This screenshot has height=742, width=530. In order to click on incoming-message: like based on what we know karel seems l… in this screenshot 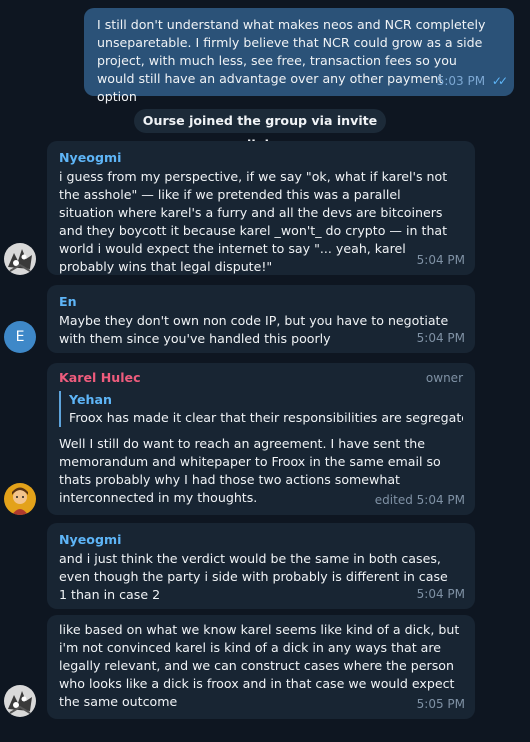, I will do `click(261, 667)`.